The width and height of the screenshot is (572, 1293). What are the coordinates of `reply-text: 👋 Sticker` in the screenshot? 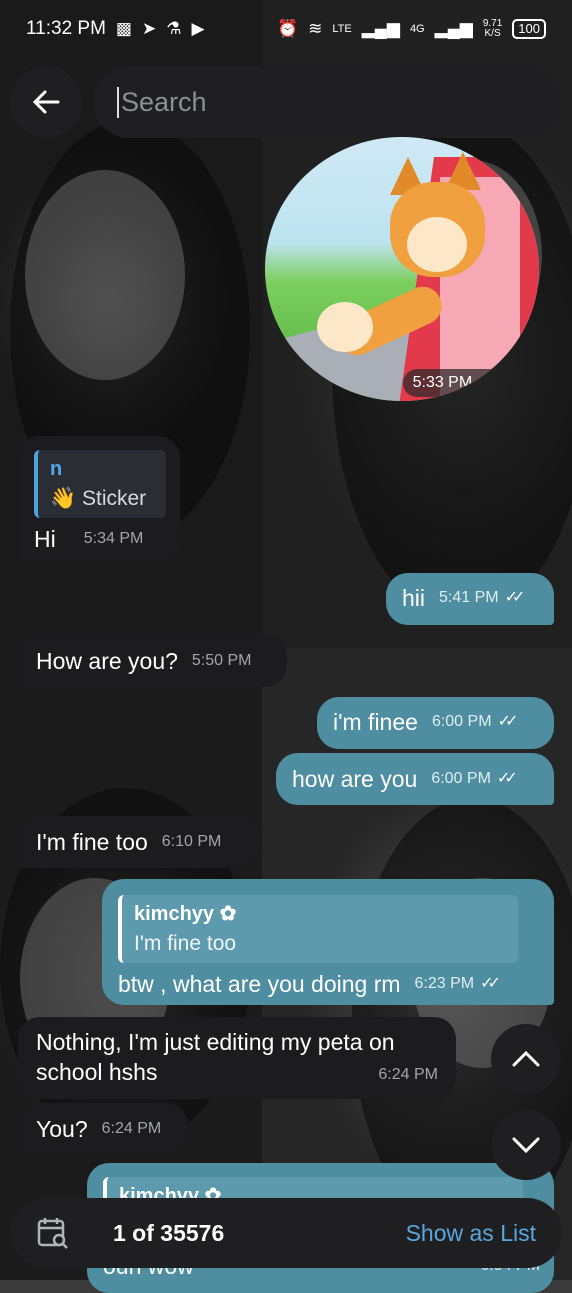 It's located at (98, 498).